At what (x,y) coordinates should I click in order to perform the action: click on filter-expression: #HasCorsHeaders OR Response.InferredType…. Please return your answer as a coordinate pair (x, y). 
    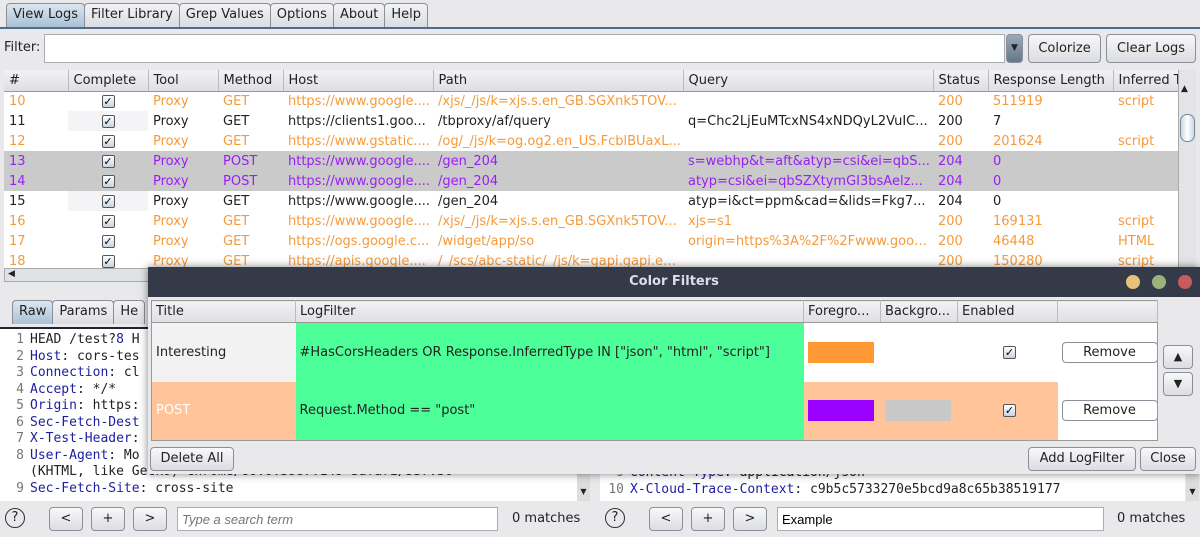
    Looking at the image, I should click on (549, 352).